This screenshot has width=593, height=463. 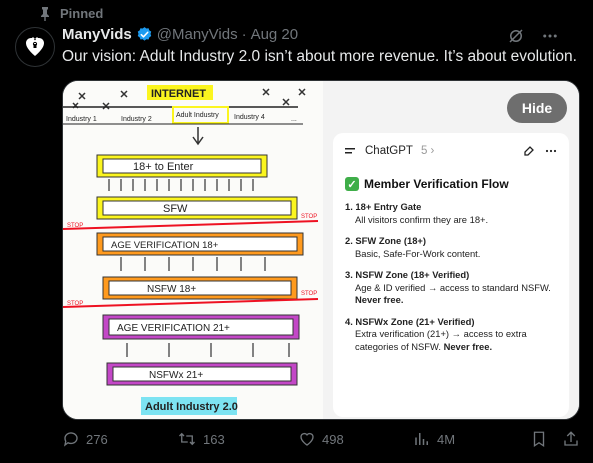 What do you see at coordinates (529, 151) in the screenshot?
I see `edit-icon` at bounding box center [529, 151].